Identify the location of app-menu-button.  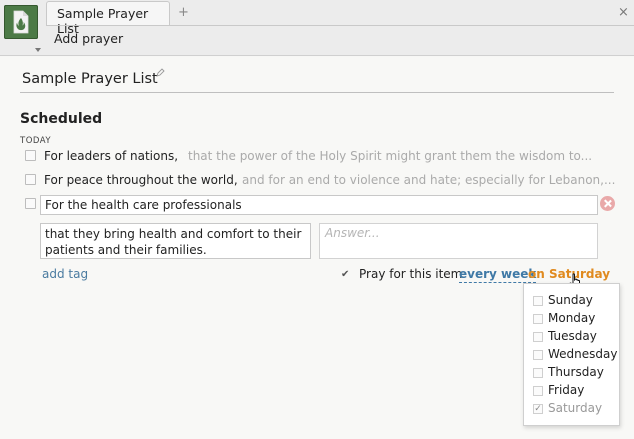
(22, 28).